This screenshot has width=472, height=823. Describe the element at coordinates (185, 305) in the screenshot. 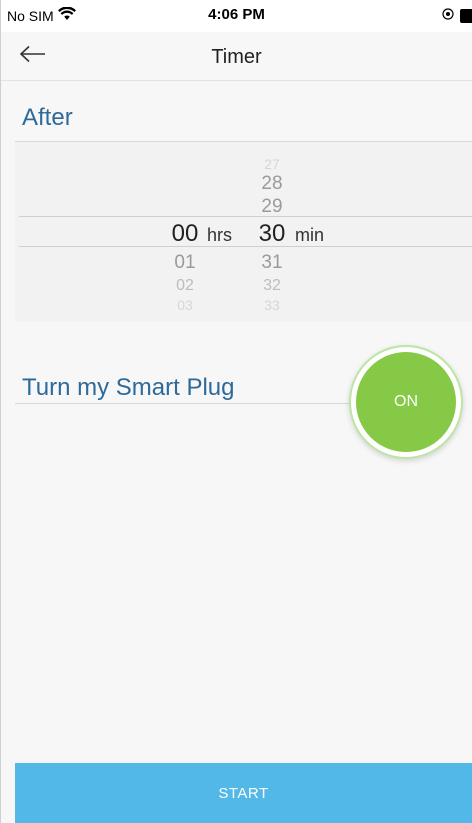

I see `hours-option: 03` at that location.